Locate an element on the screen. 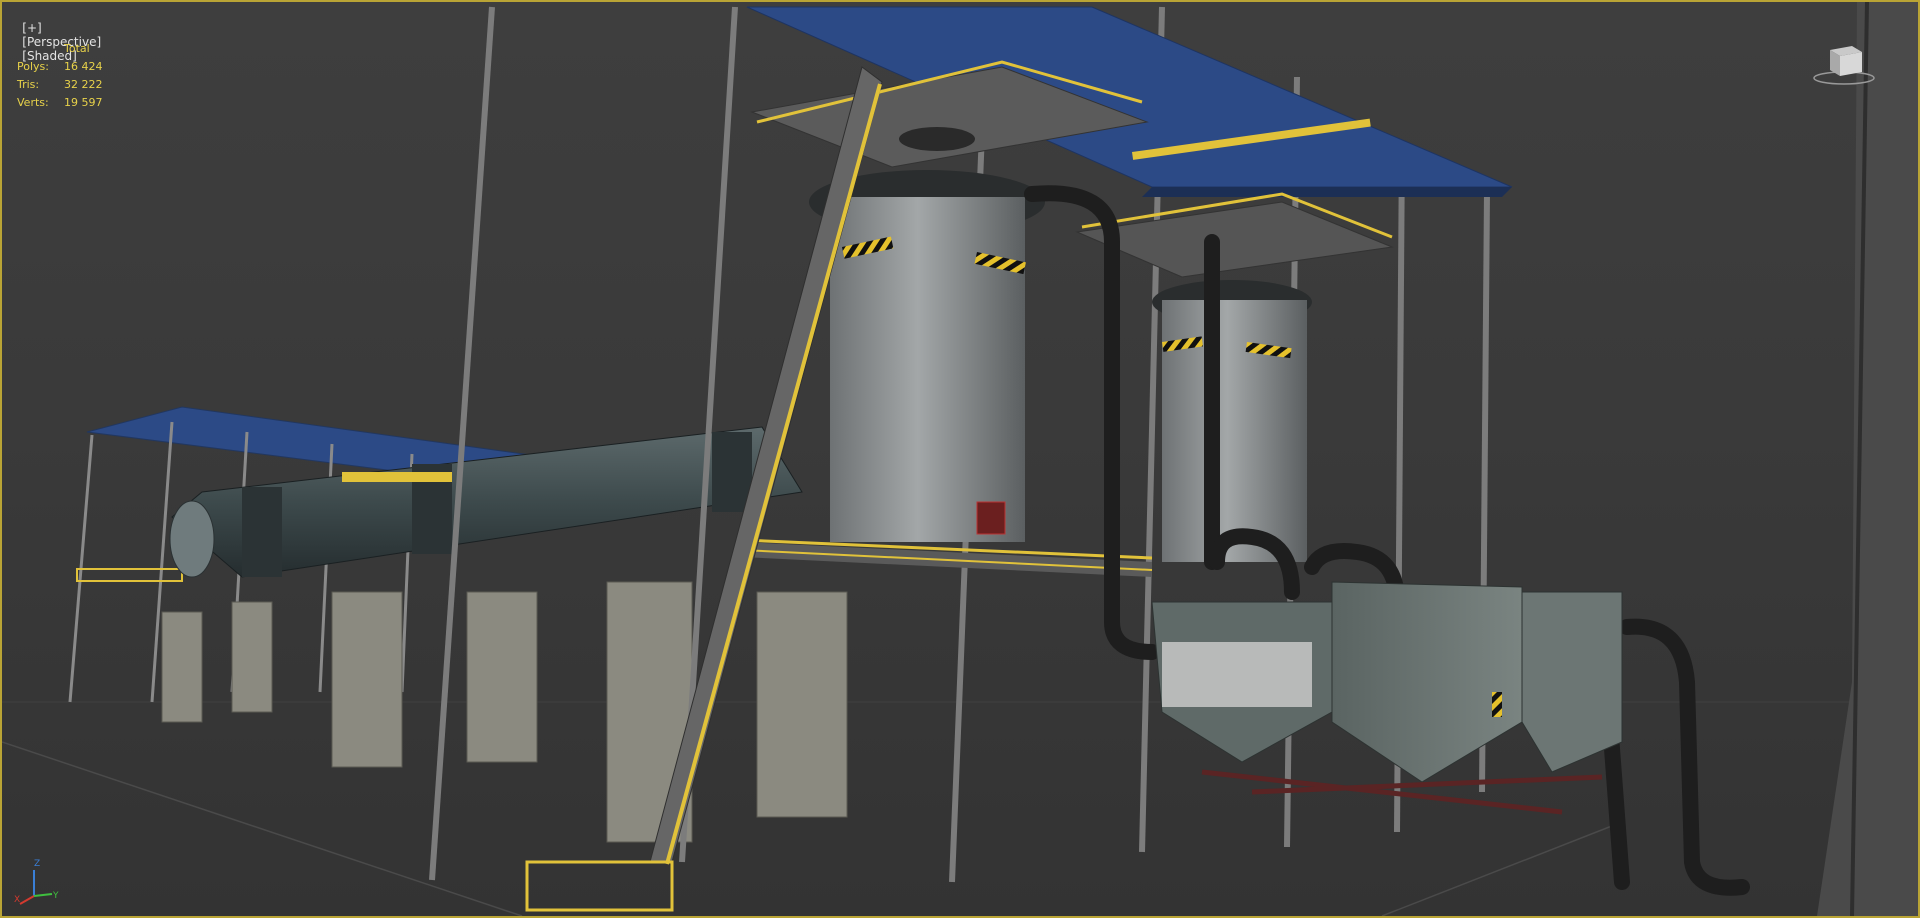  stats-header: Total is located at coordinates (77, 48).